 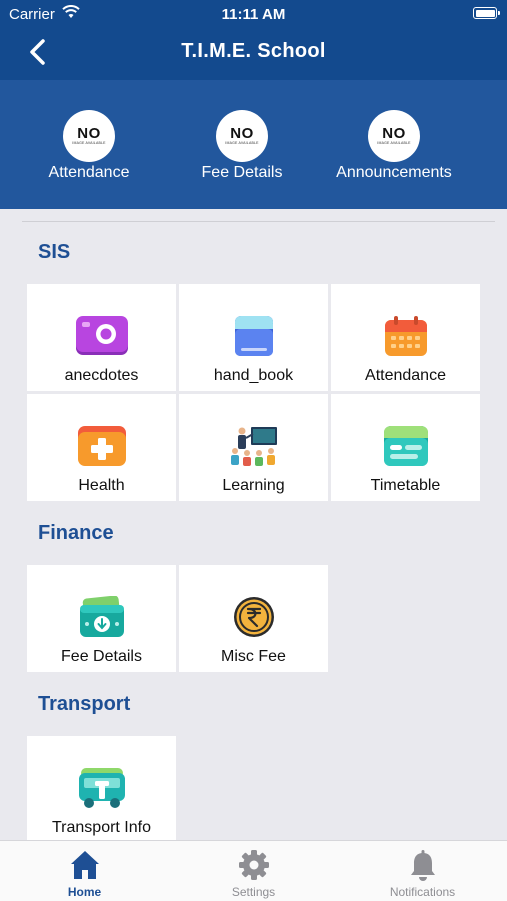 I want to click on rupee-coin-icon, so click(x=253, y=617).